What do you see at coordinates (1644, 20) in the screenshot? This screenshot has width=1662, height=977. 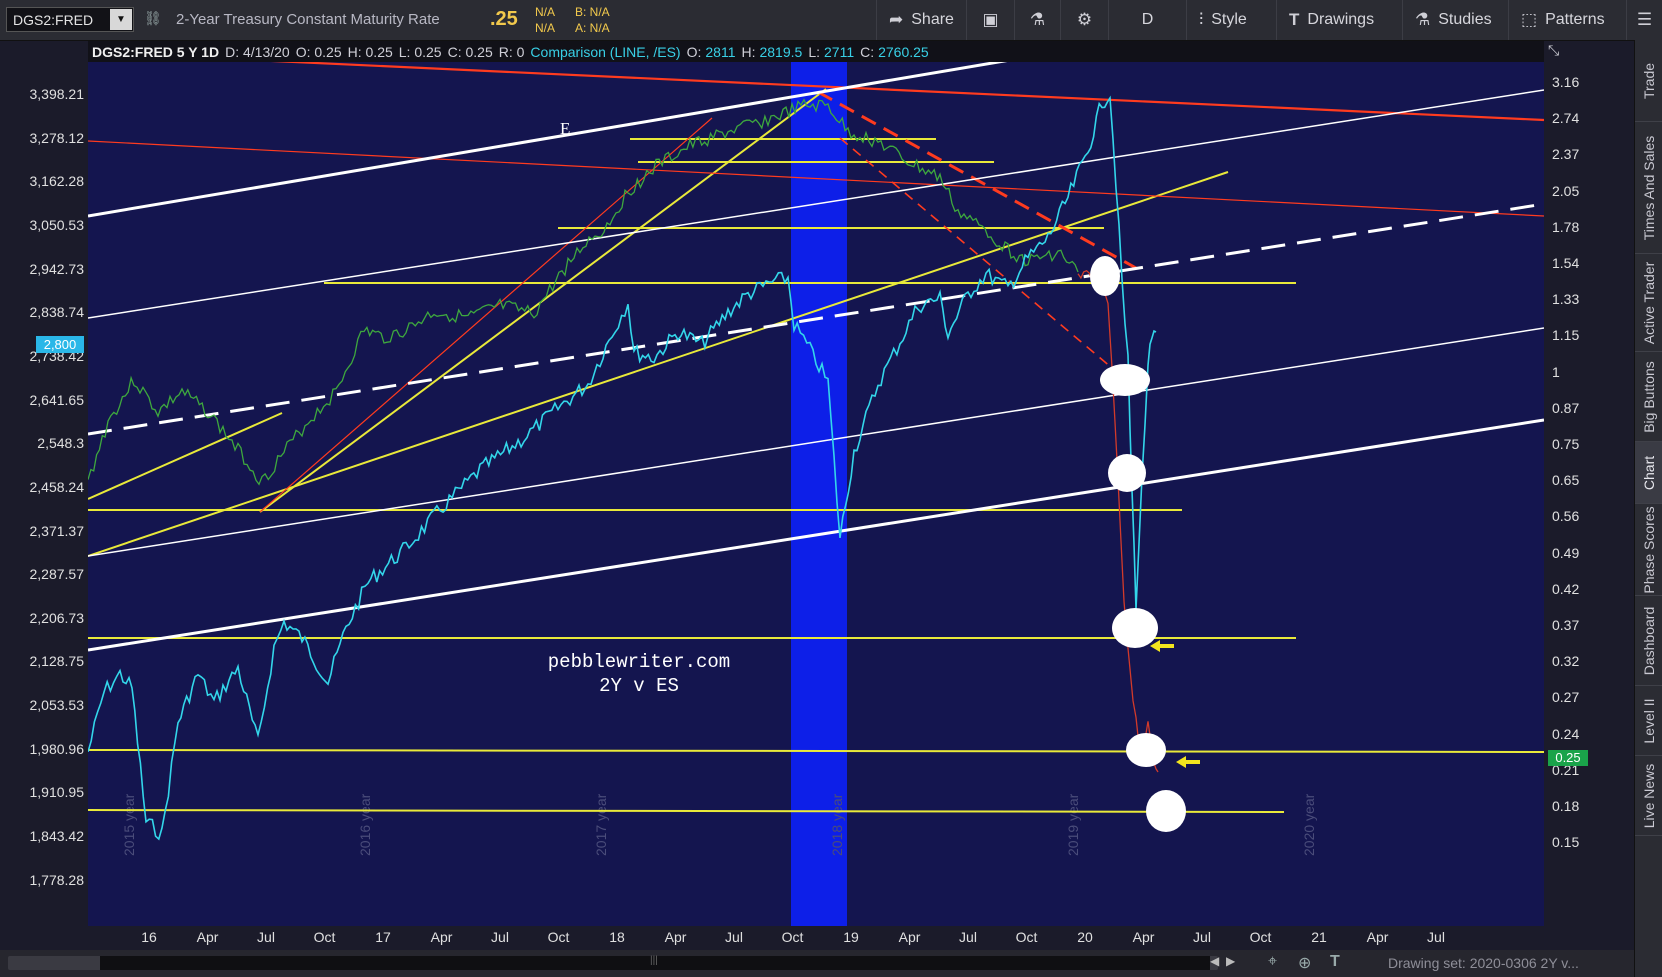 I see `menu-button: ☰` at bounding box center [1644, 20].